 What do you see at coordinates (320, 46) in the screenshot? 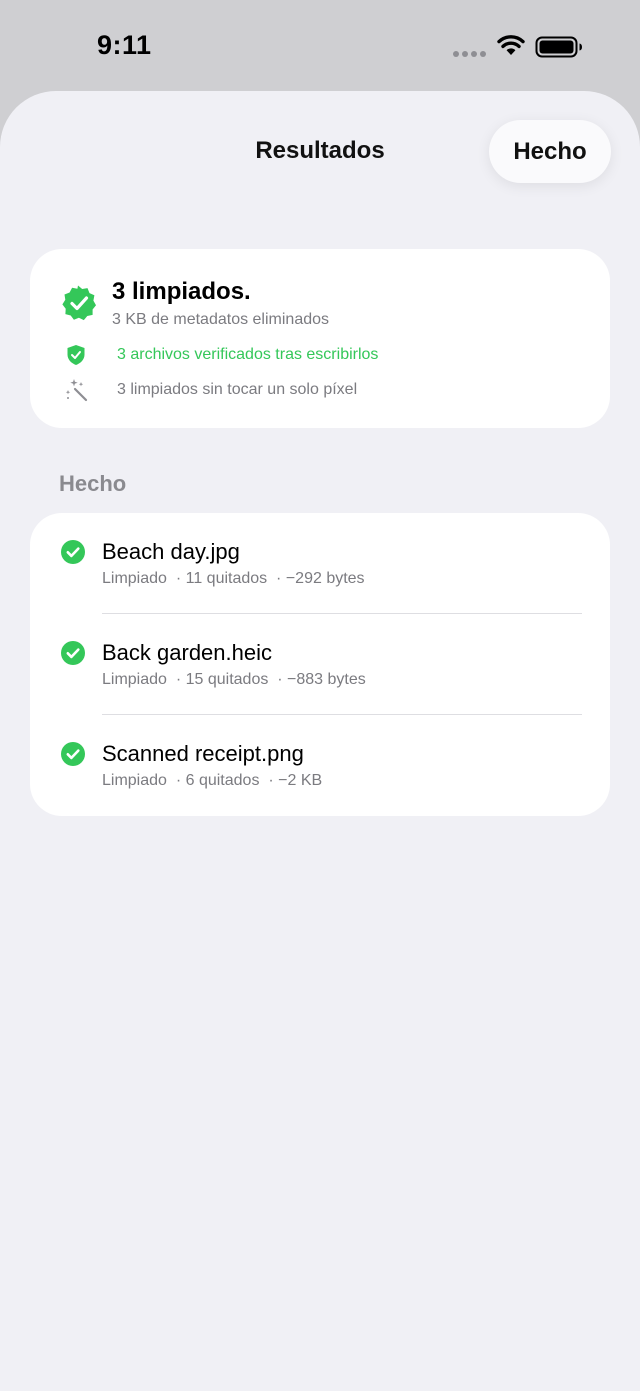
I see `status-bar: 9:11` at bounding box center [320, 46].